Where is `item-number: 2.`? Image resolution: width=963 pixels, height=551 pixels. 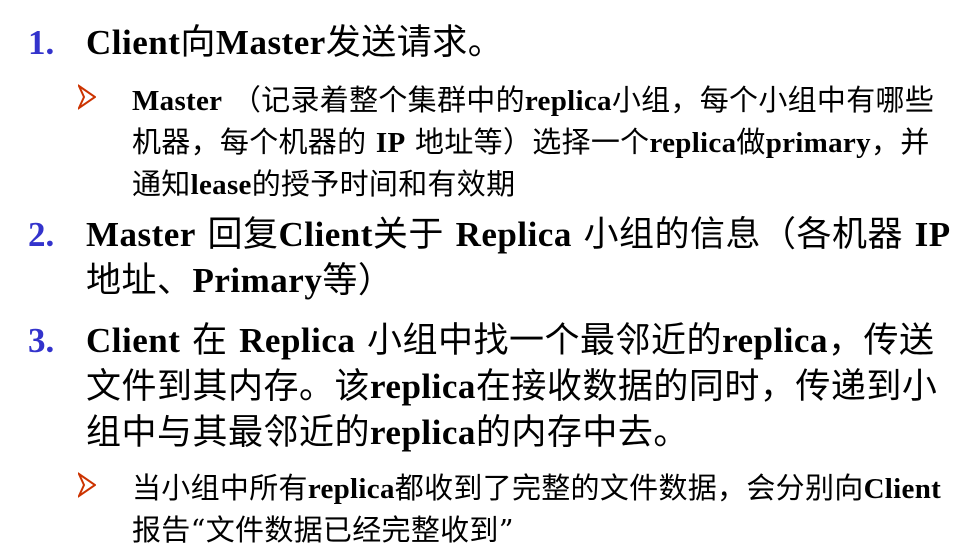
item-number: 2. is located at coordinates (41, 234).